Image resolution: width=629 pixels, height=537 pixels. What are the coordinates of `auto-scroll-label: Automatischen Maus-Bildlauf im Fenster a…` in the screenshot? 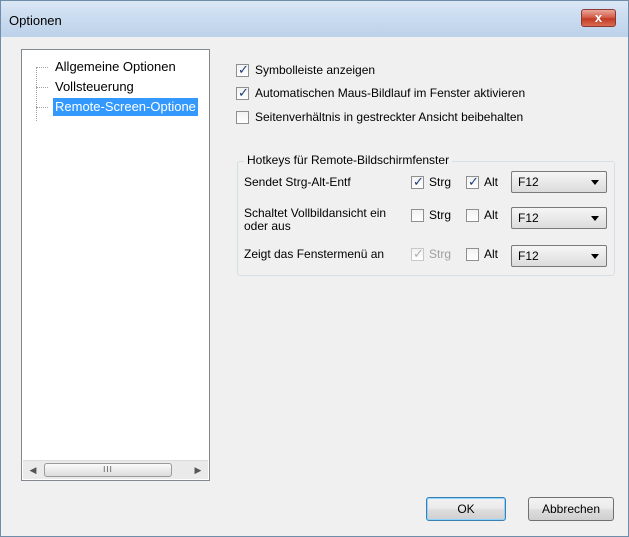 It's located at (390, 93).